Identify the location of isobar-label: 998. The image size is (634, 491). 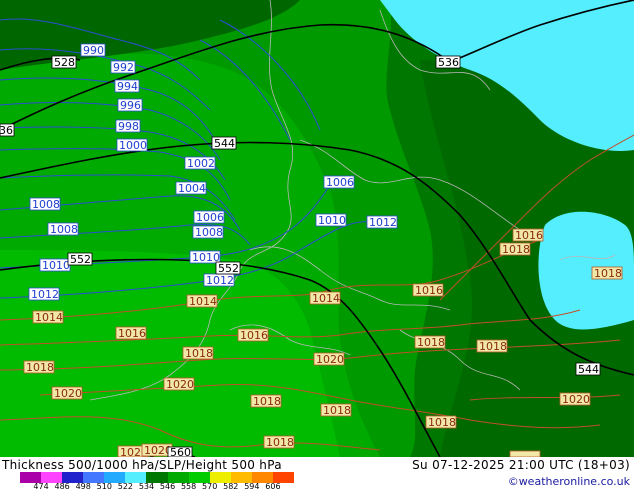
(128, 126).